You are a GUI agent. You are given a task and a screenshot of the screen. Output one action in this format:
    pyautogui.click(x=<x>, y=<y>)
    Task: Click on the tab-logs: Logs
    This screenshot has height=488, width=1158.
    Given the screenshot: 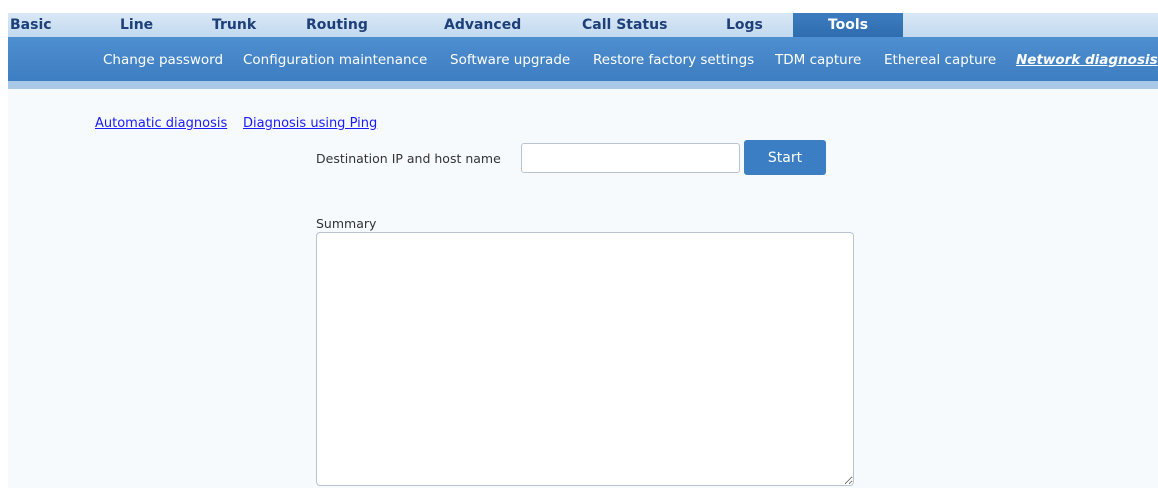 What is the action you would take?
    pyautogui.click(x=744, y=25)
    